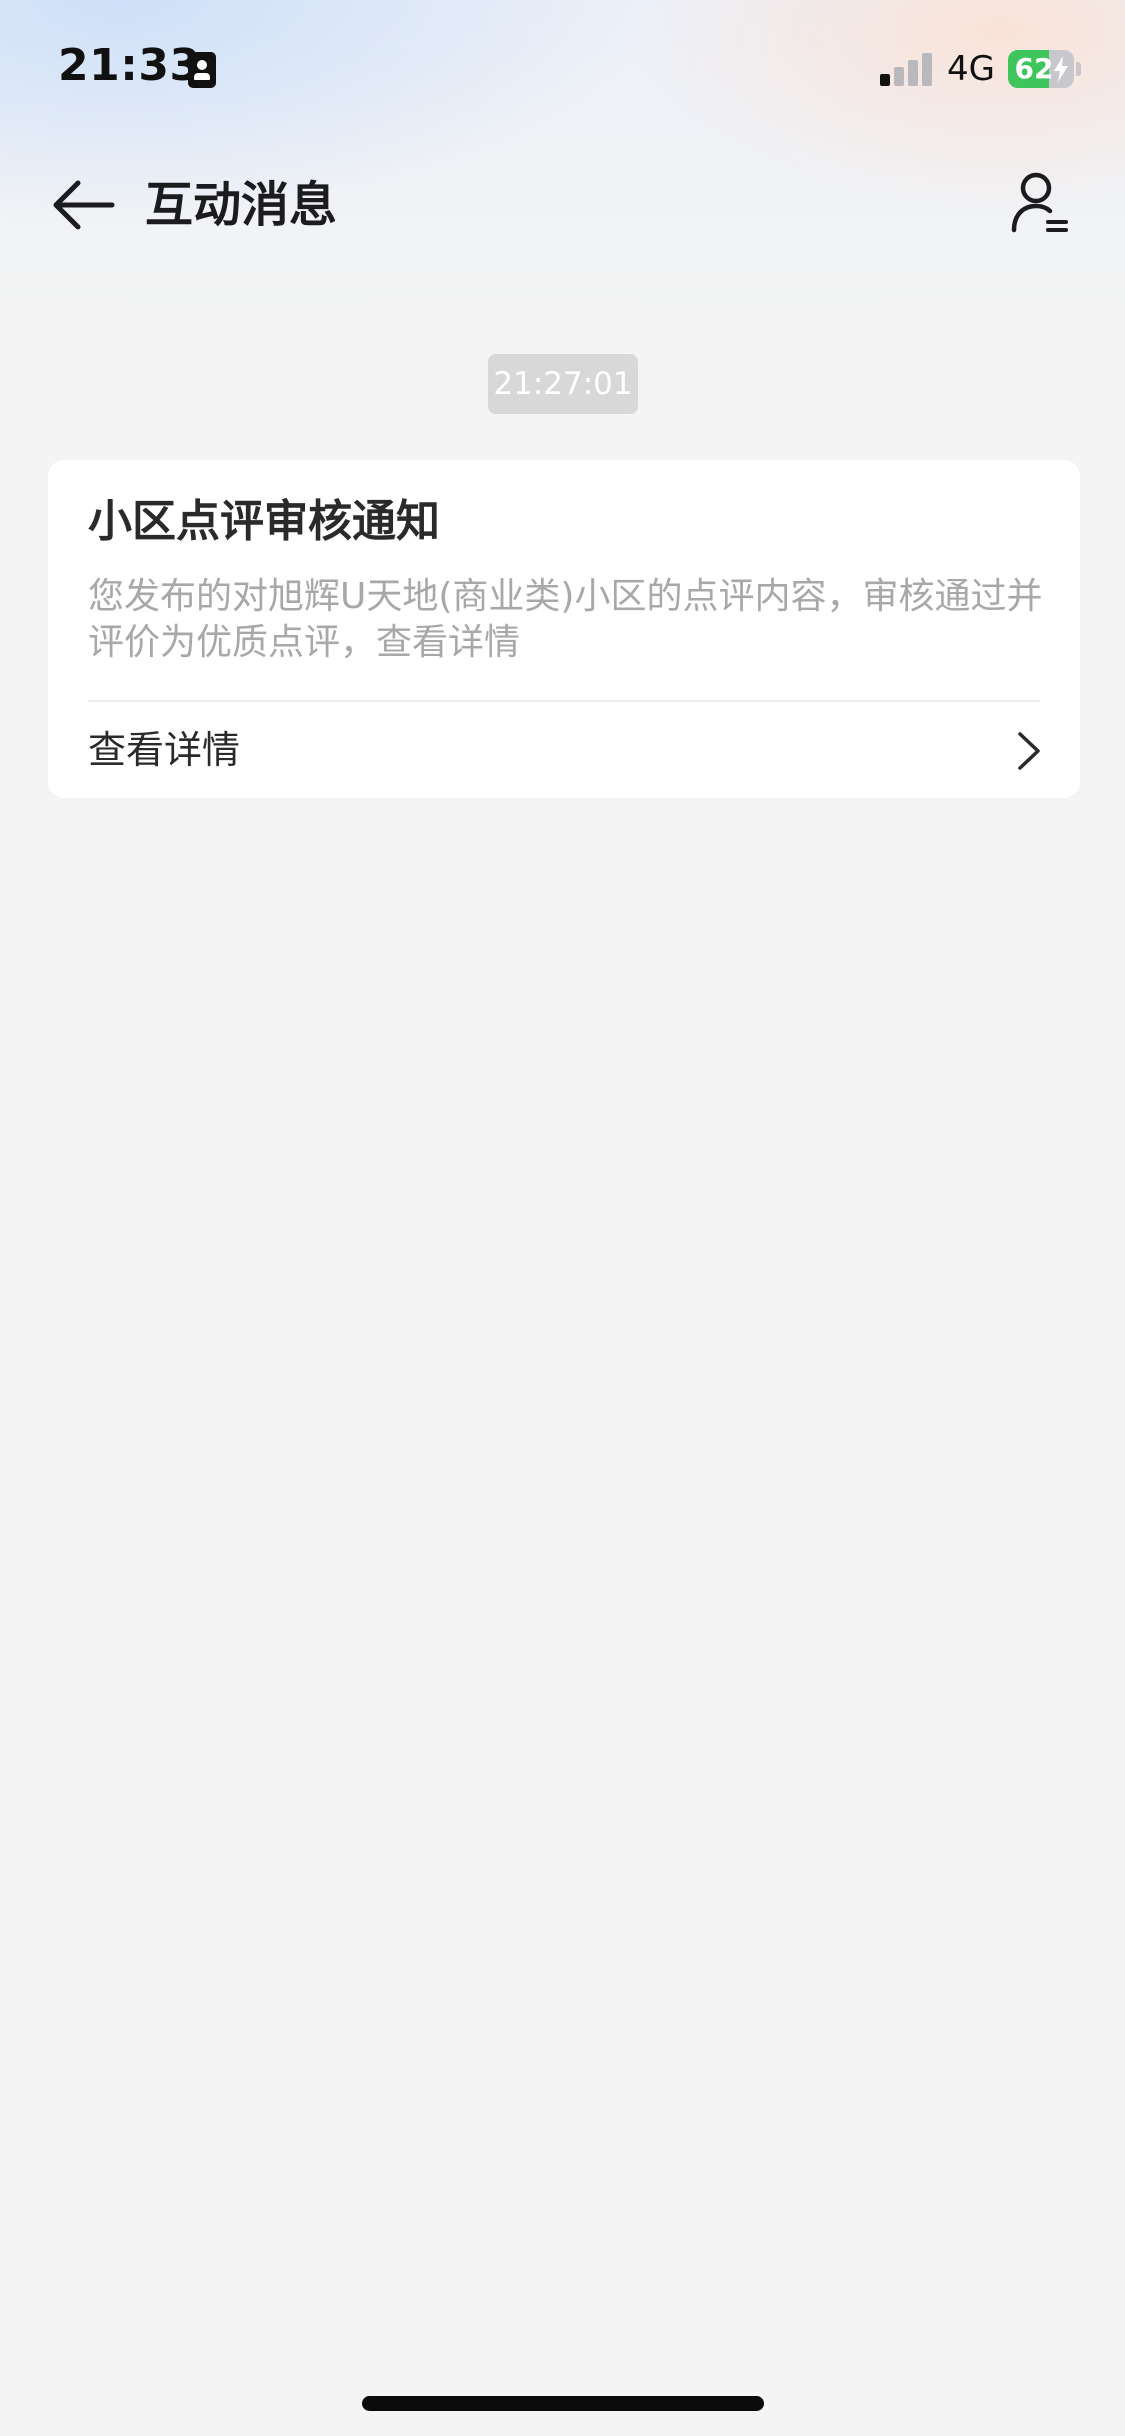 This screenshot has height=2436, width=1125. I want to click on battery-cap, so click(1078, 69).